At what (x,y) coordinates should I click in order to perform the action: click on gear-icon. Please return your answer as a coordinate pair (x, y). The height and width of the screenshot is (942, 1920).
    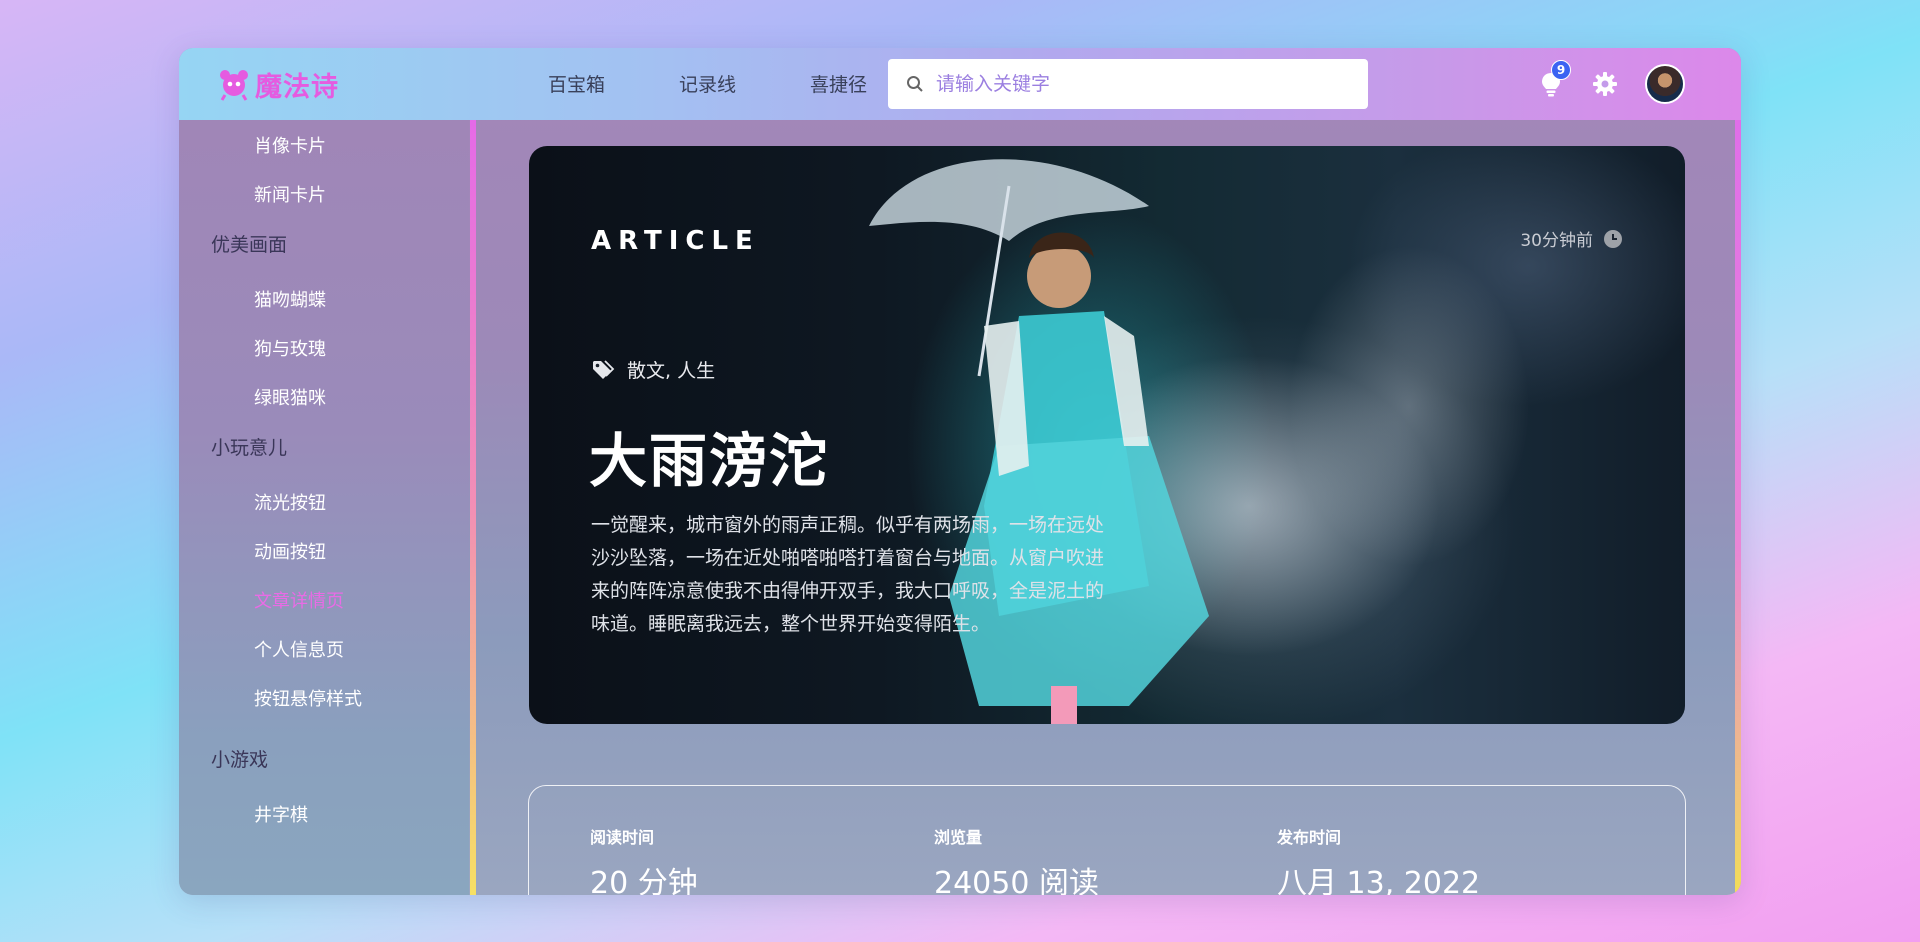
    Looking at the image, I should click on (1605, 84).